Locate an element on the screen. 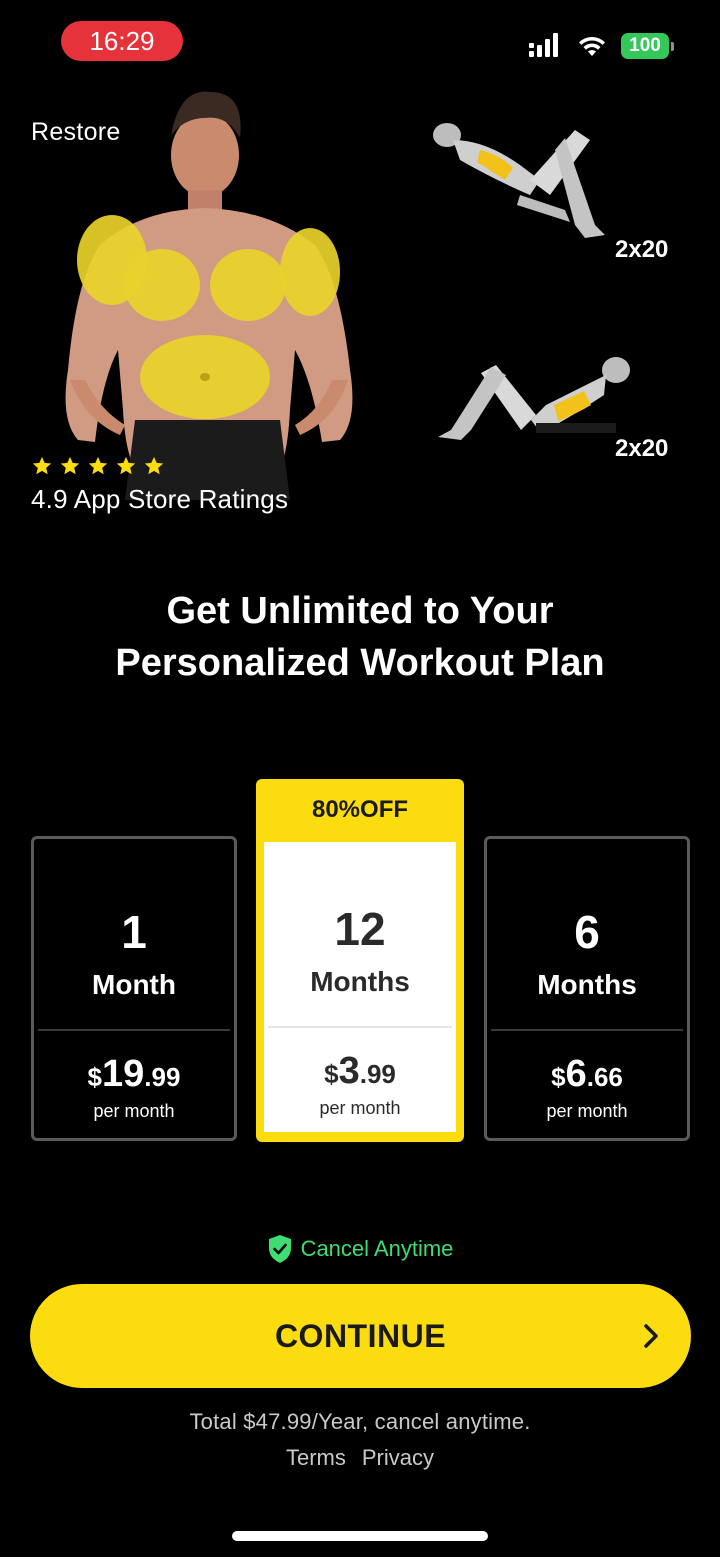 The image size is (720, 1557). plan-duration-number: 12 is located at coordinates (360, 929).